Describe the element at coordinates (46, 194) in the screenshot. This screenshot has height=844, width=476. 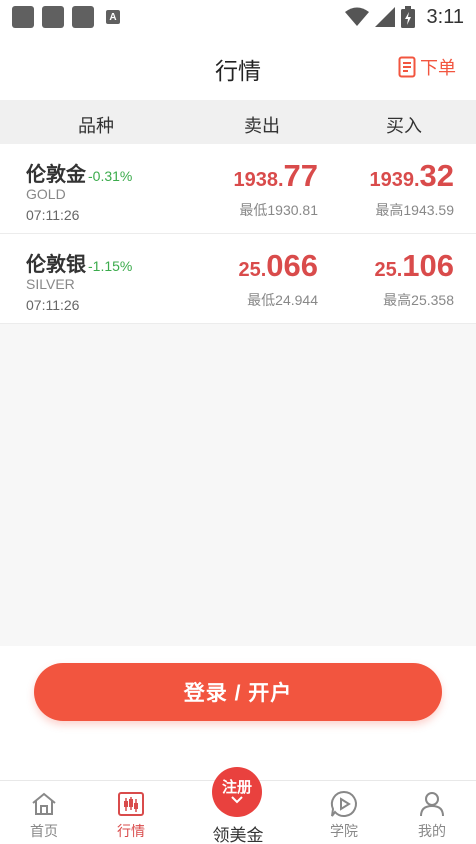
I see `product-code: GOLD` at that location.